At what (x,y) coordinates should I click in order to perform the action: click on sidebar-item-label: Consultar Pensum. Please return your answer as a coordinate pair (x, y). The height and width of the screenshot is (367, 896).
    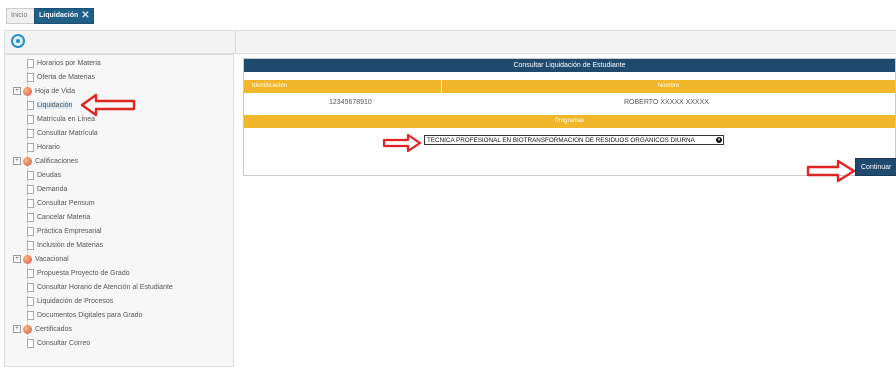
    Looking at the image, I should click on (66, 203).